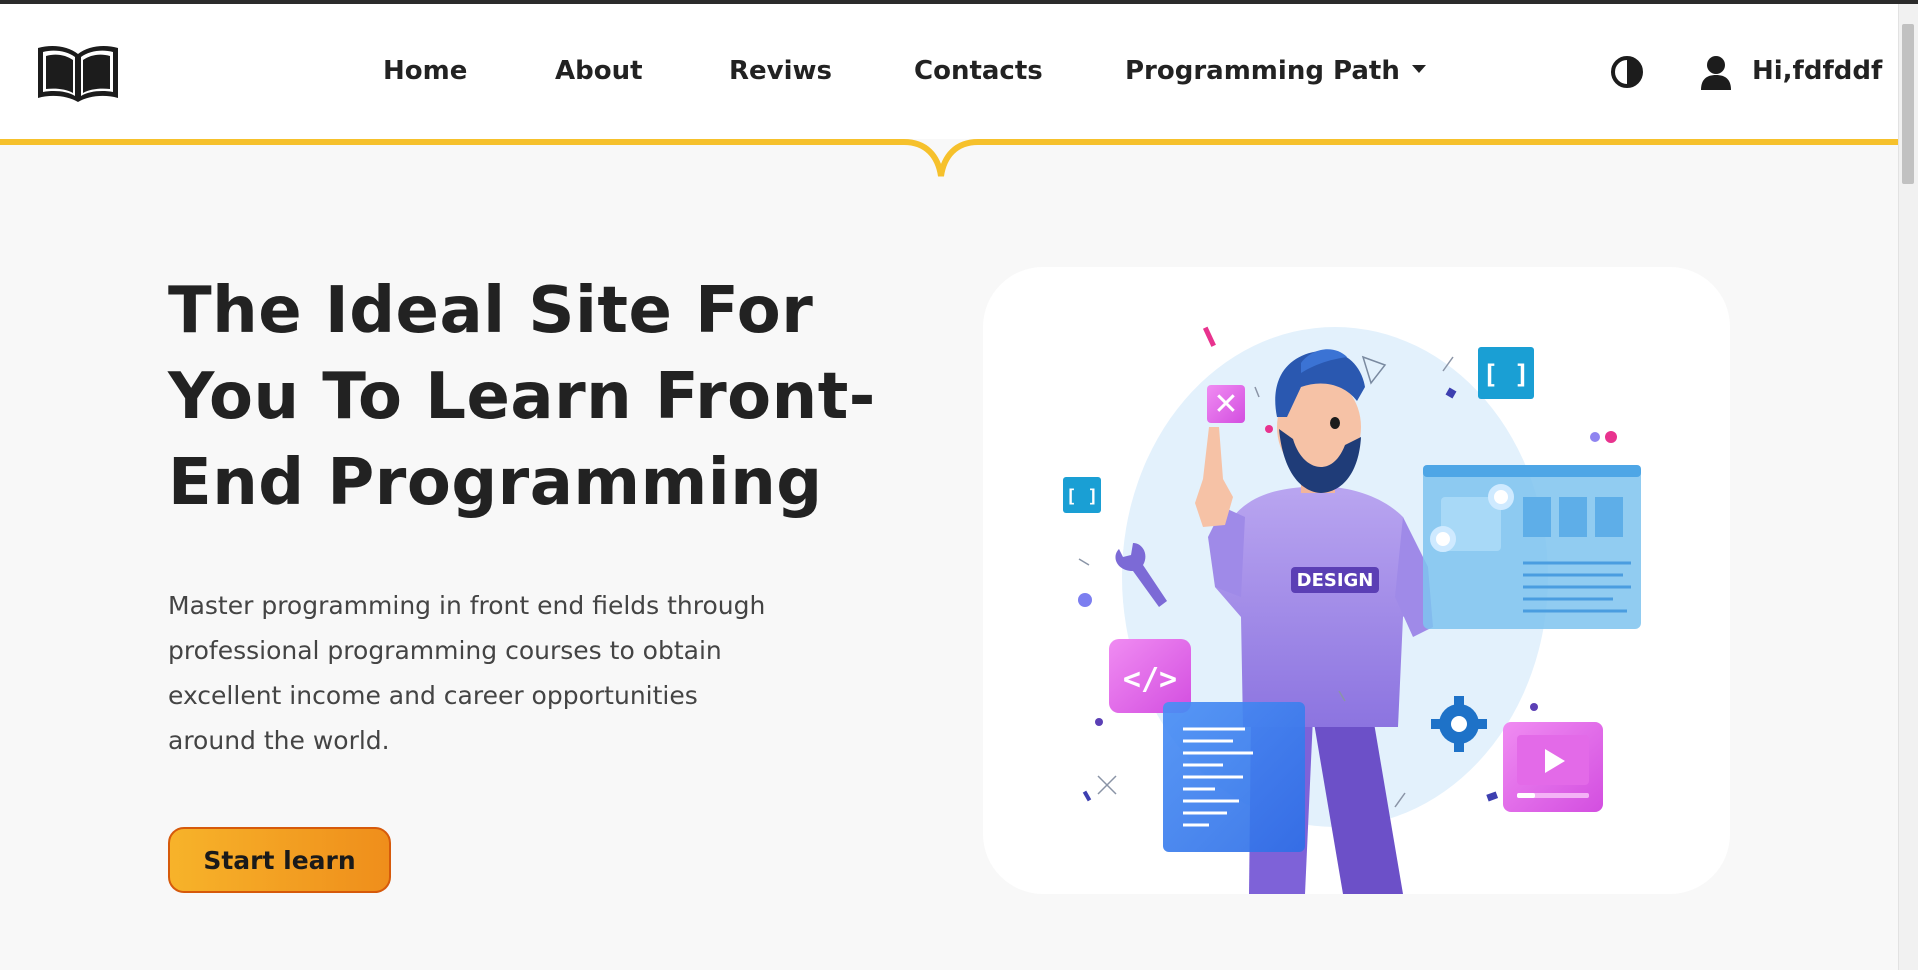  What do you see at coordinates (1262, 71) in the screenshot?
I see `nav-programming-path-label: Programming Path` at bounding box center [1262, 71].